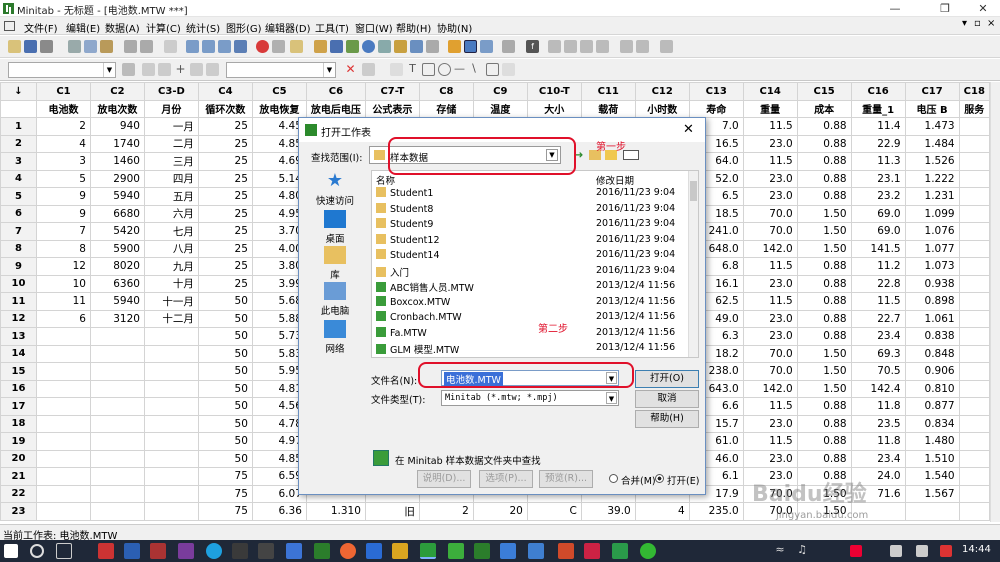 The width and height of the screenshot is (1000, 562). Describe the element at coordinates (90, 46) in the screenshot. I see `copy-icon` at that location.